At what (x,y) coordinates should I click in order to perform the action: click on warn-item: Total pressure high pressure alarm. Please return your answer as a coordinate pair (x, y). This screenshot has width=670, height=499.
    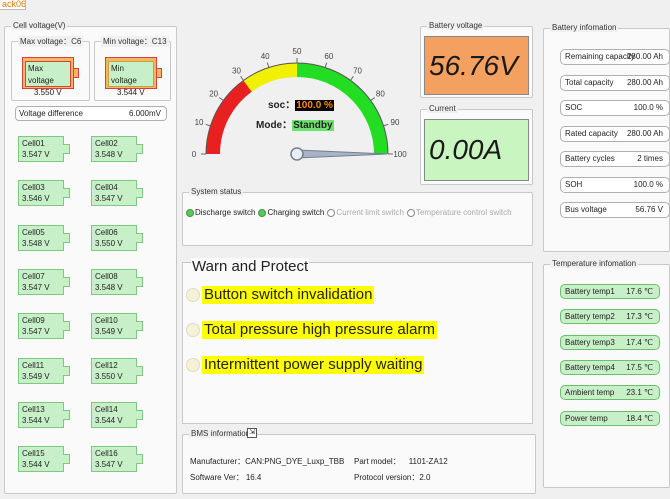
    Looking at the image, I should click on (311, 330).